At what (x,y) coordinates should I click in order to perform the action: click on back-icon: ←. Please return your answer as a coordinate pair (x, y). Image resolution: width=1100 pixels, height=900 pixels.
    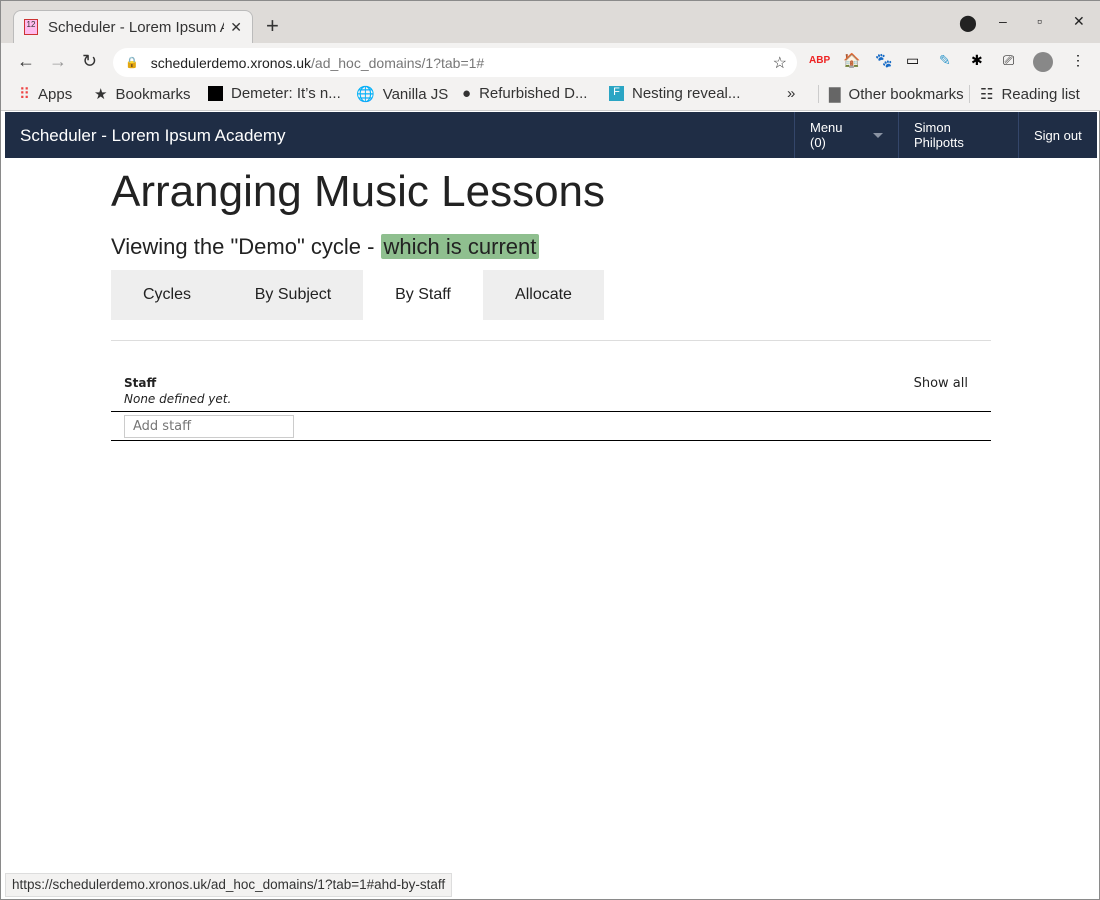
    Looking at the image, I should click on (26, 61).